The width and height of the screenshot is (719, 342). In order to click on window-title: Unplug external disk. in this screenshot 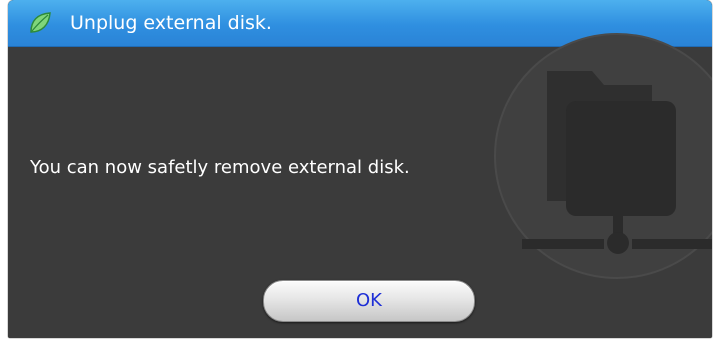, I will do `click(171, 23)`.